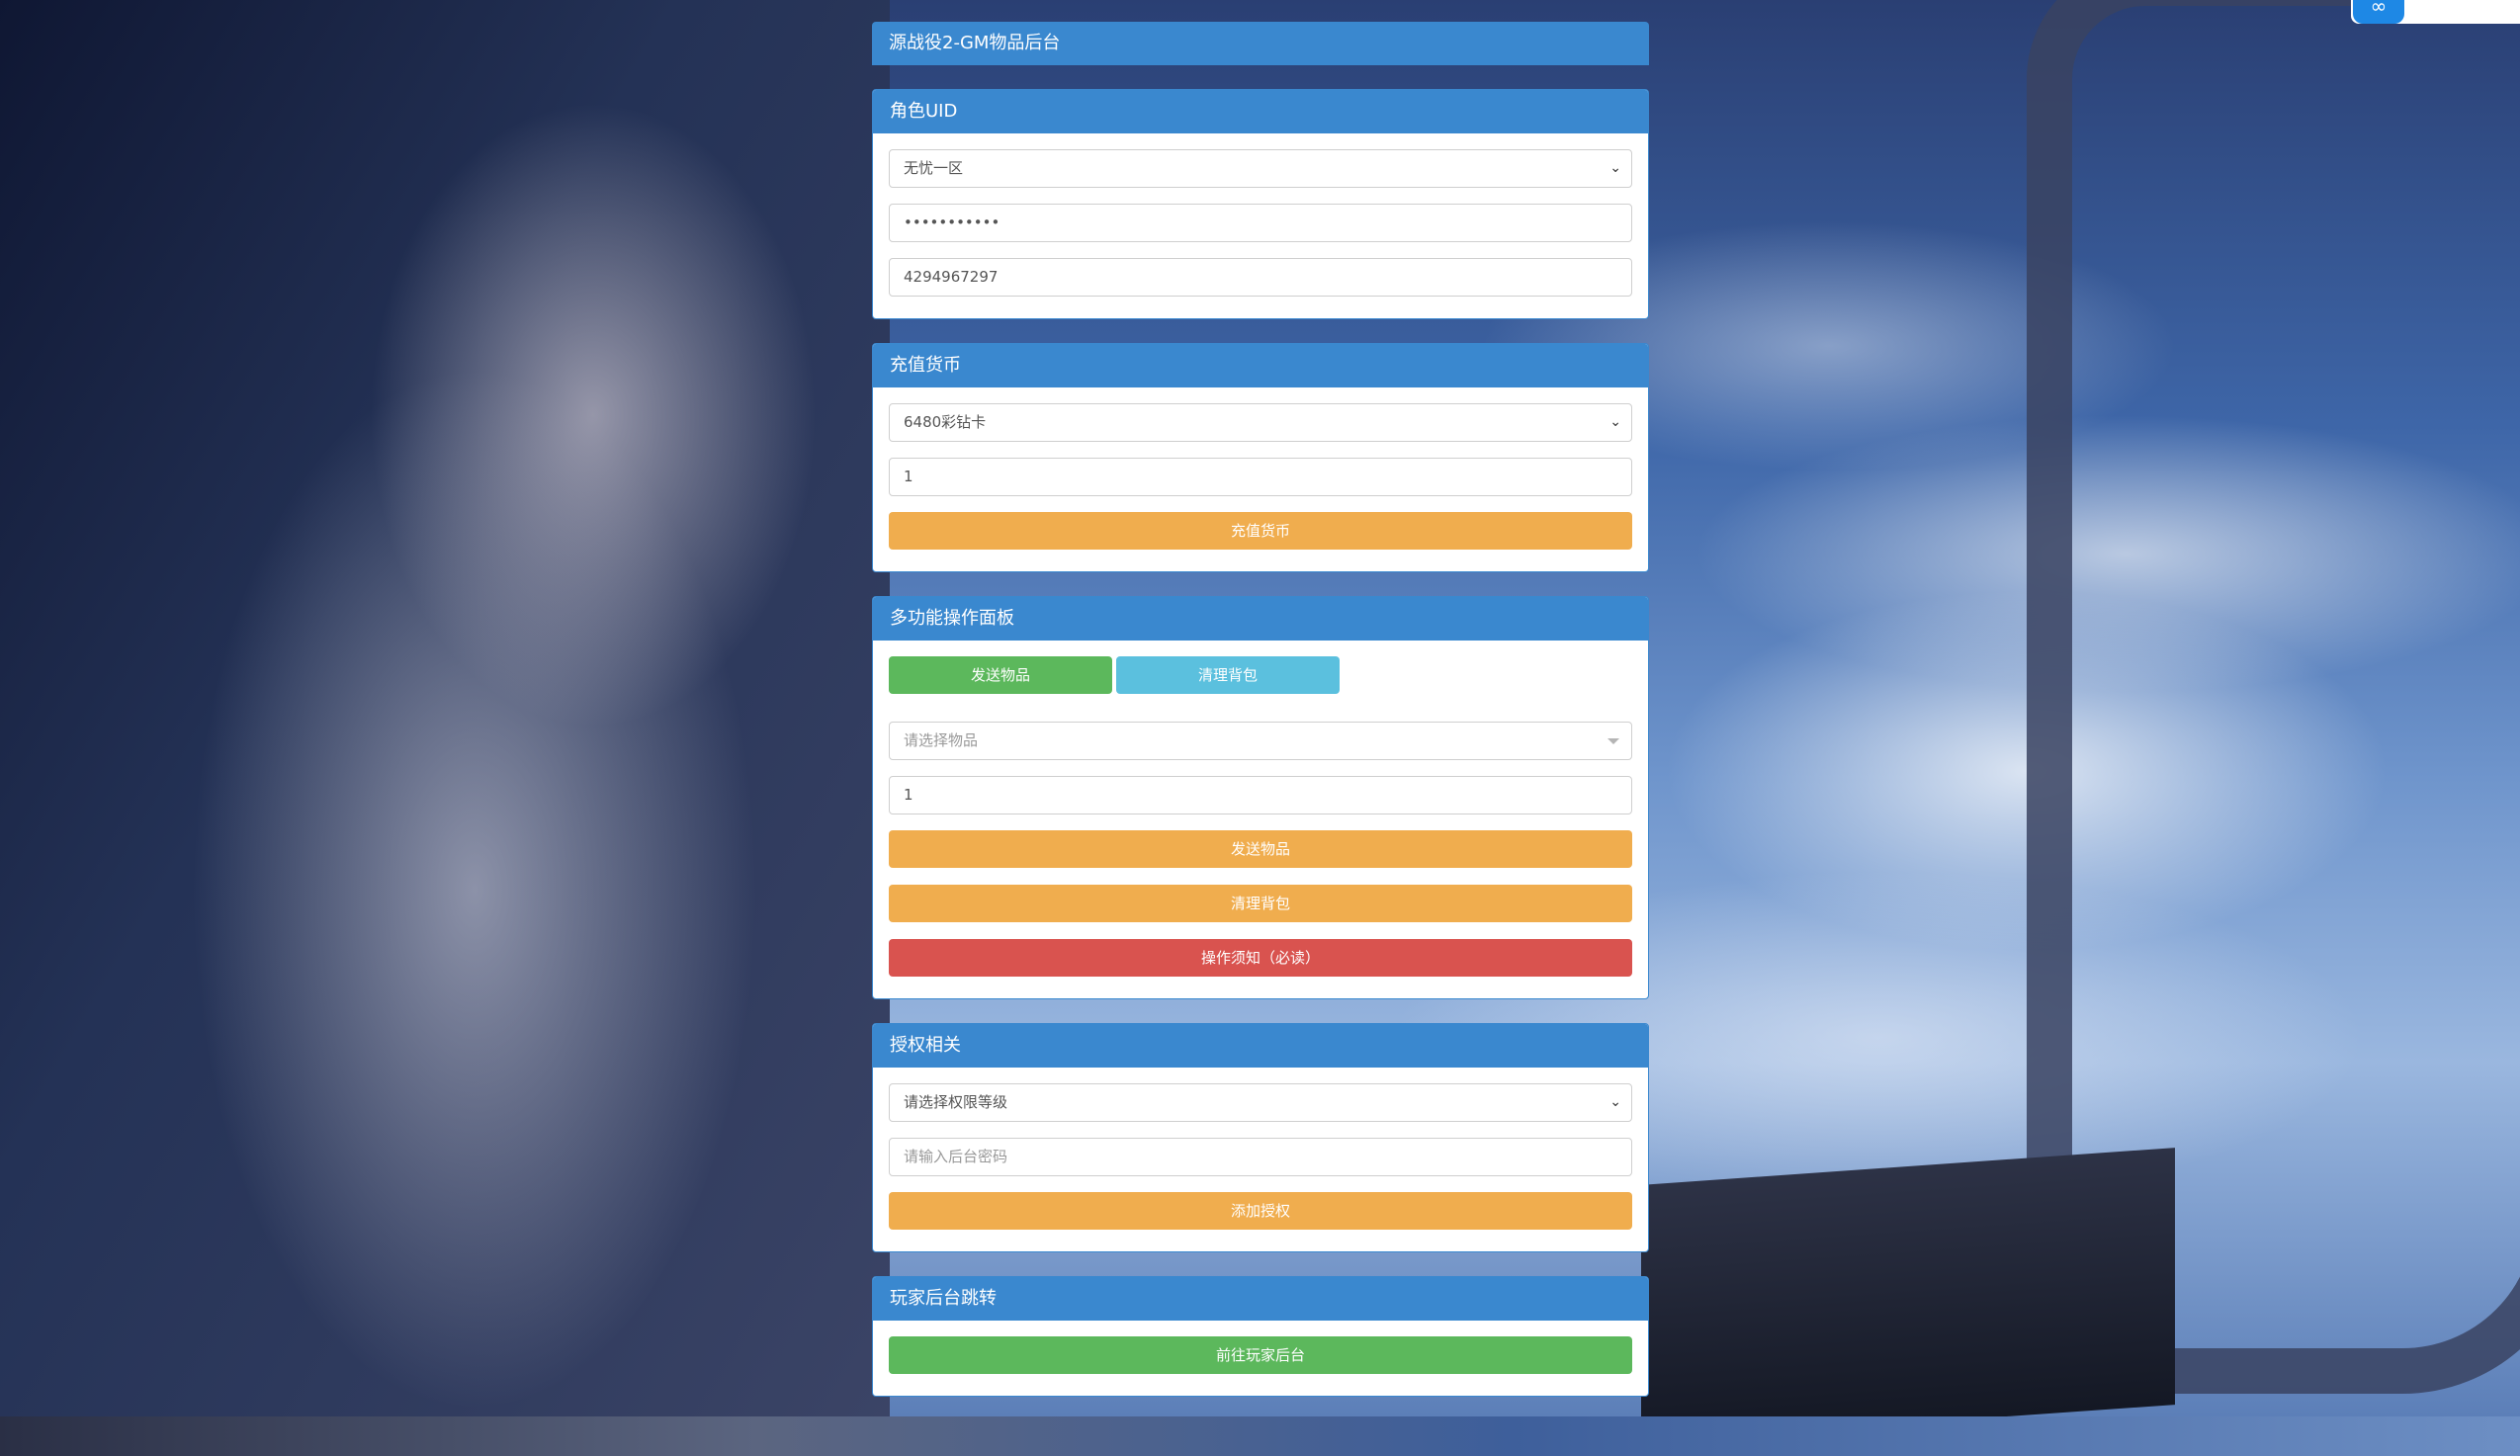 The width and height of the screenshot is (2520, 1456). What do you see at coordinates (951, 277) in the screenshot?
I see `uid-value: 4294967297` at bounding box center [951, 277].